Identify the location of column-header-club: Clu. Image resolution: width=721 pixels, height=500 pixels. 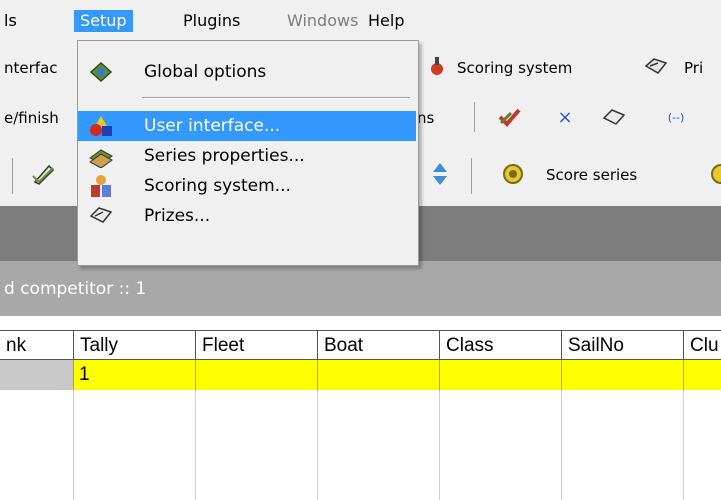
(702, 345).